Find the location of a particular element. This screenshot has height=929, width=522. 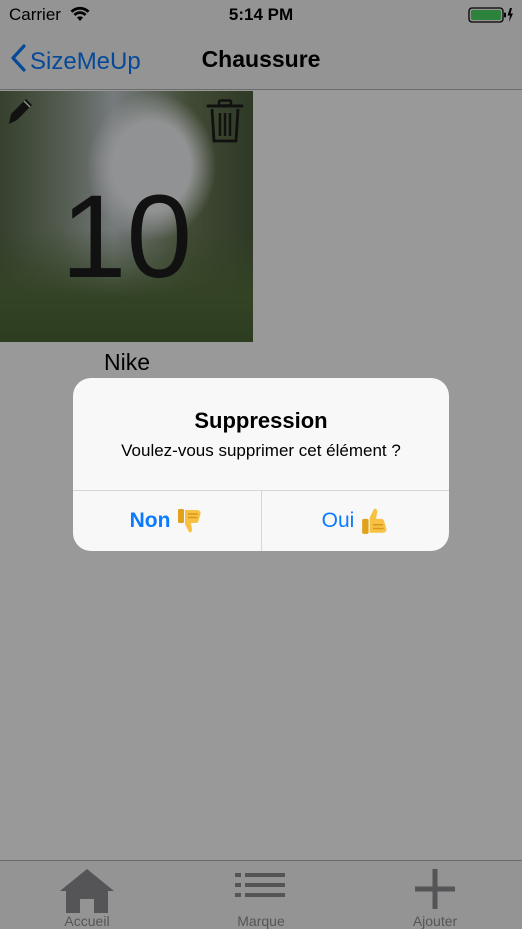

cancel-button-label: Non is located at coordinates (150, 520).